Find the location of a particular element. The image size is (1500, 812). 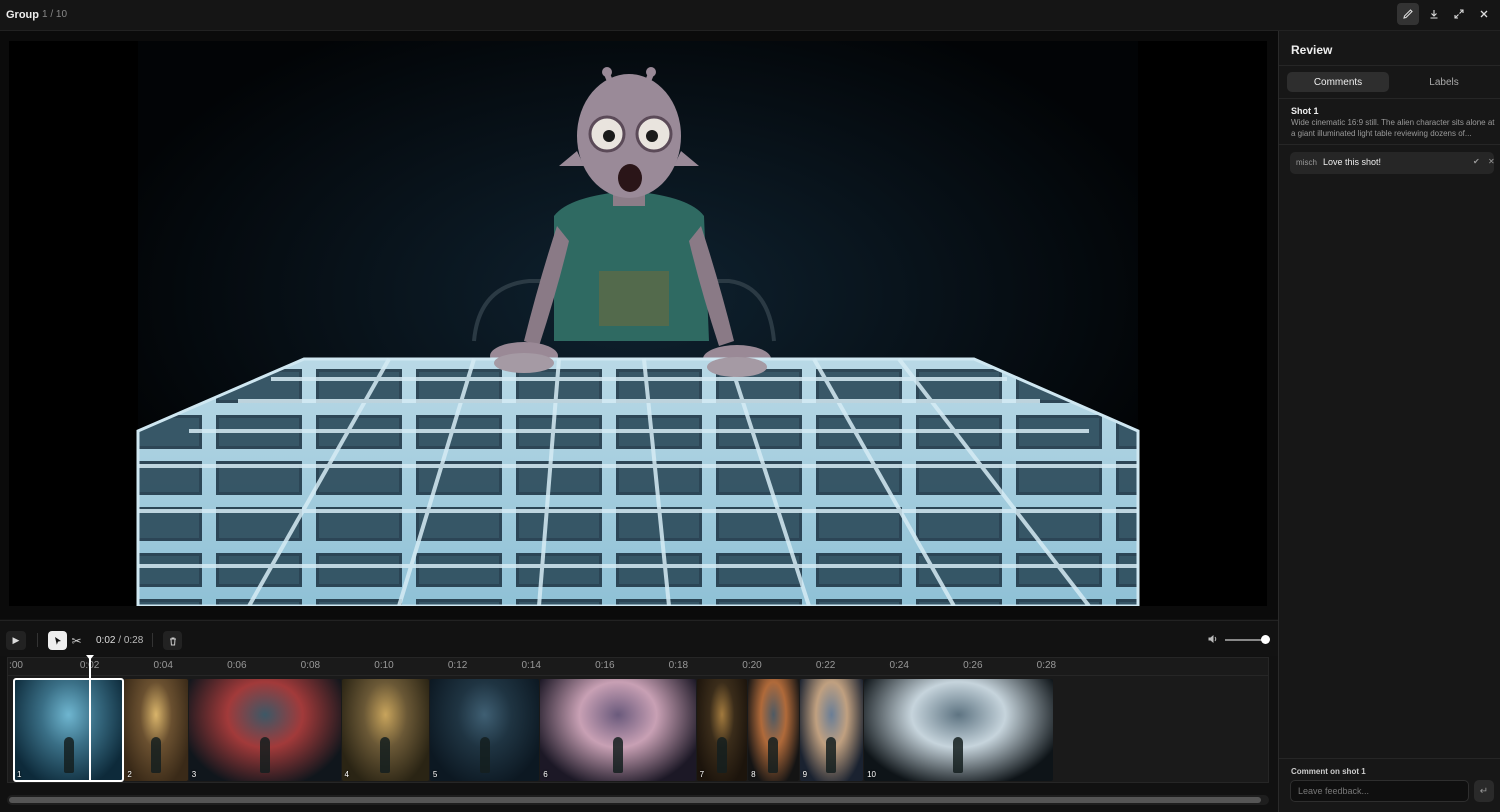

download-icon is located at coordinates (1434, 14).